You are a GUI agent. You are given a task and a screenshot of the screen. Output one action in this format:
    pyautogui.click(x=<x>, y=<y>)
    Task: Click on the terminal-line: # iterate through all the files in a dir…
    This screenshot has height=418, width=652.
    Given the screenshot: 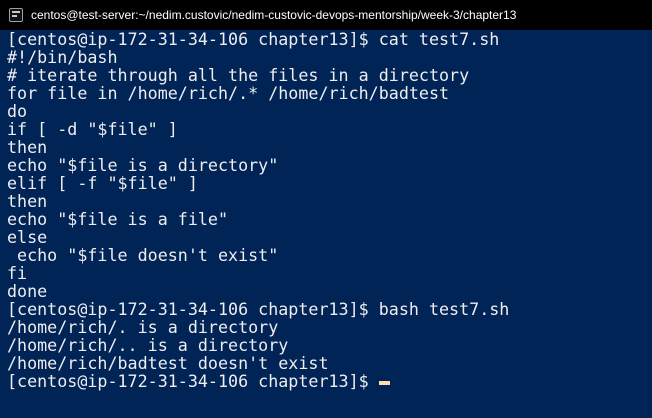 What is the action you would take?
    pyautogui.click(x=238, y=75)
    